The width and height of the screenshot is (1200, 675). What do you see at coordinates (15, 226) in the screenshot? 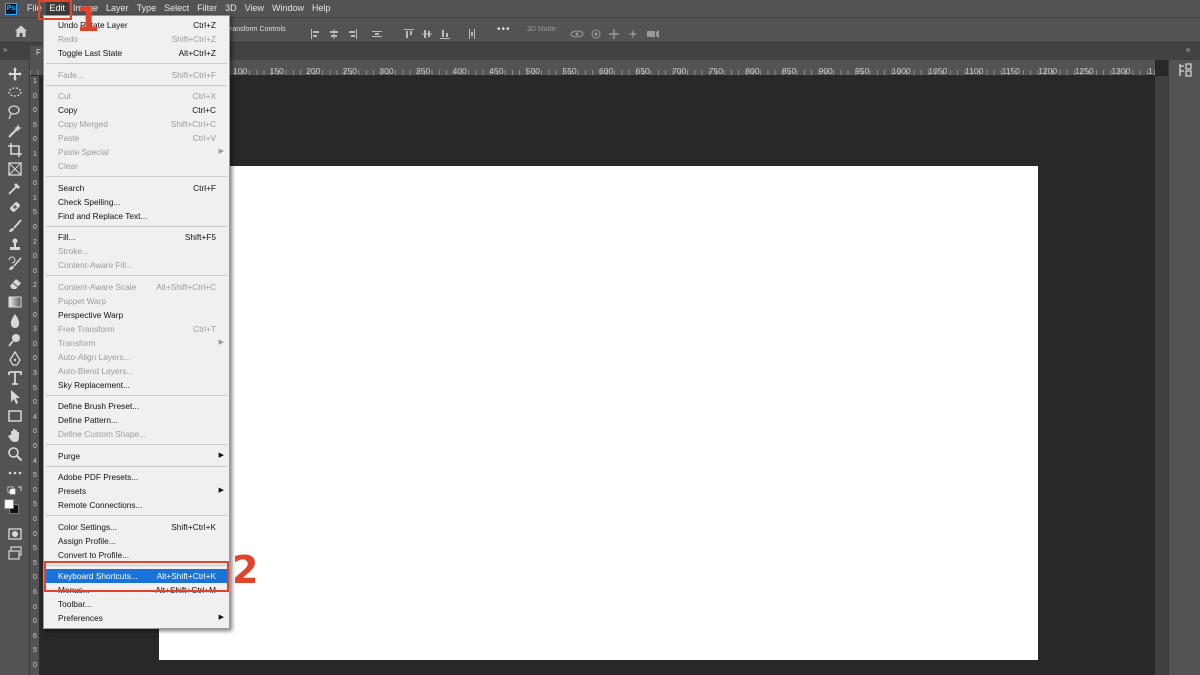
I see `brush-icon` at bounding box center [15, 226].